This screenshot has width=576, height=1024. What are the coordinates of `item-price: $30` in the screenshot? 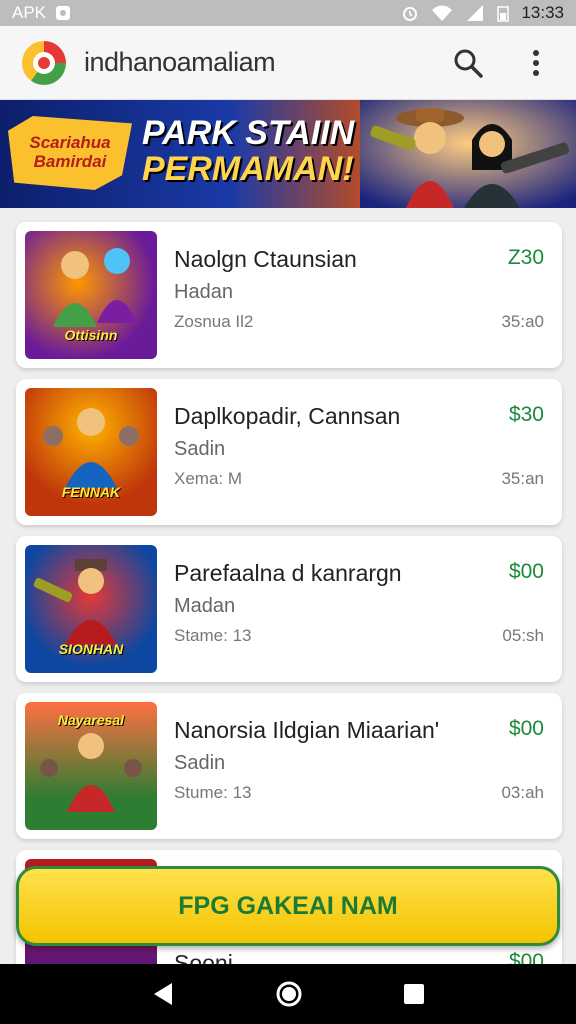 It's located at (526, 414).